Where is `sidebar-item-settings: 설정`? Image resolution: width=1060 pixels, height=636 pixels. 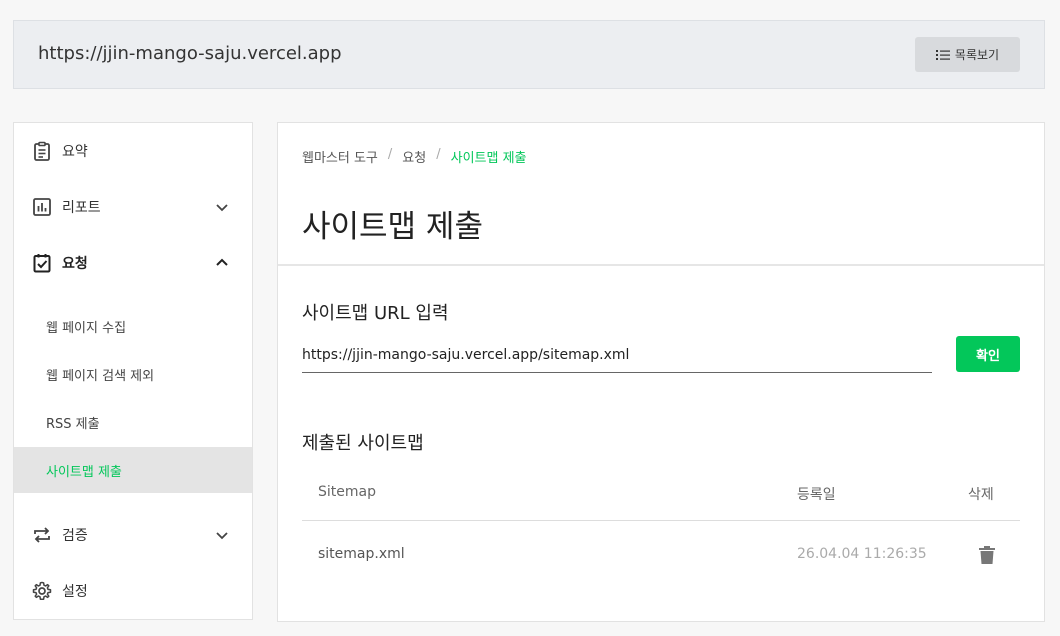 sidebar-item-settings: 설정 is located at coordinates (133, 591).